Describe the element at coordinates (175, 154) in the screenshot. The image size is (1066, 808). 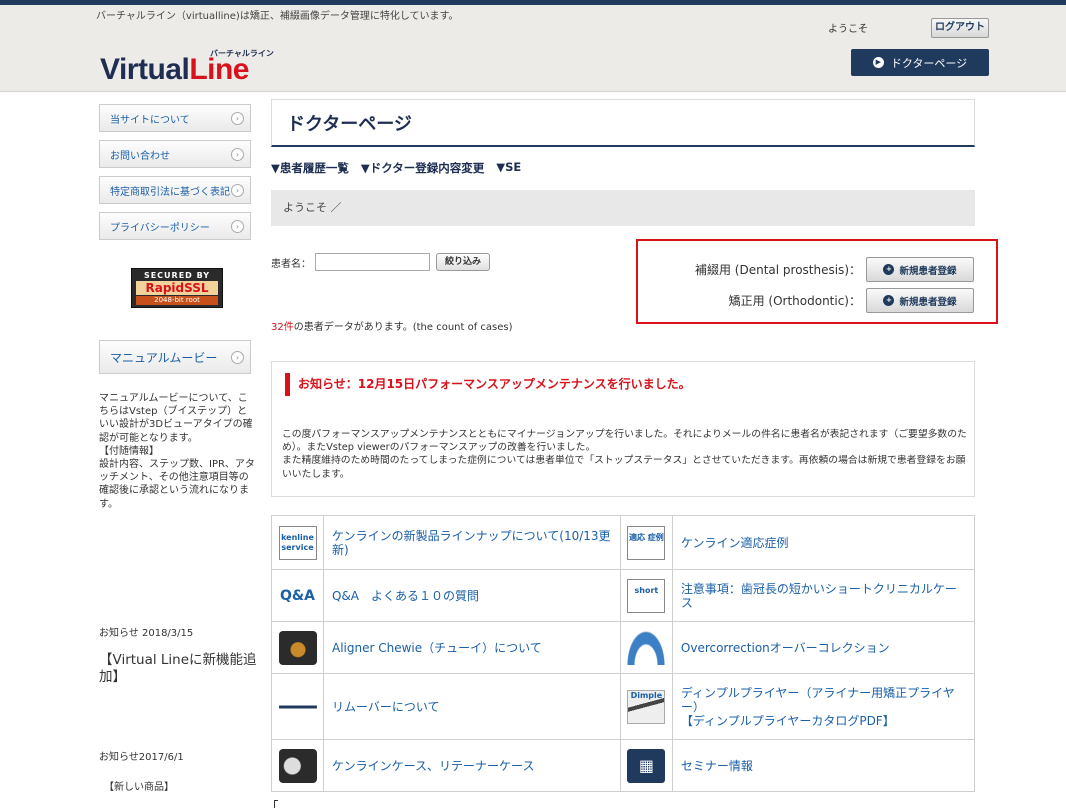
I see `sidebar-item-contact: お問い合わせ ›` at that location.